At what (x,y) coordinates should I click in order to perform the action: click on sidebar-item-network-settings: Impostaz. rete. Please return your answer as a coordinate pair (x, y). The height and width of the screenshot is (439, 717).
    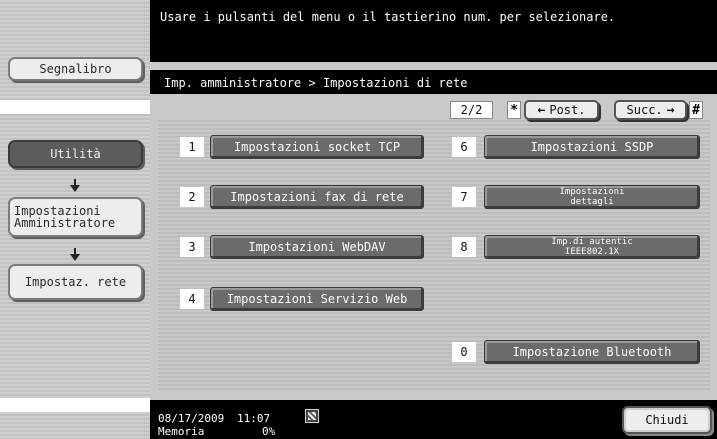
    Looking at the image, I should click on (75, 282).